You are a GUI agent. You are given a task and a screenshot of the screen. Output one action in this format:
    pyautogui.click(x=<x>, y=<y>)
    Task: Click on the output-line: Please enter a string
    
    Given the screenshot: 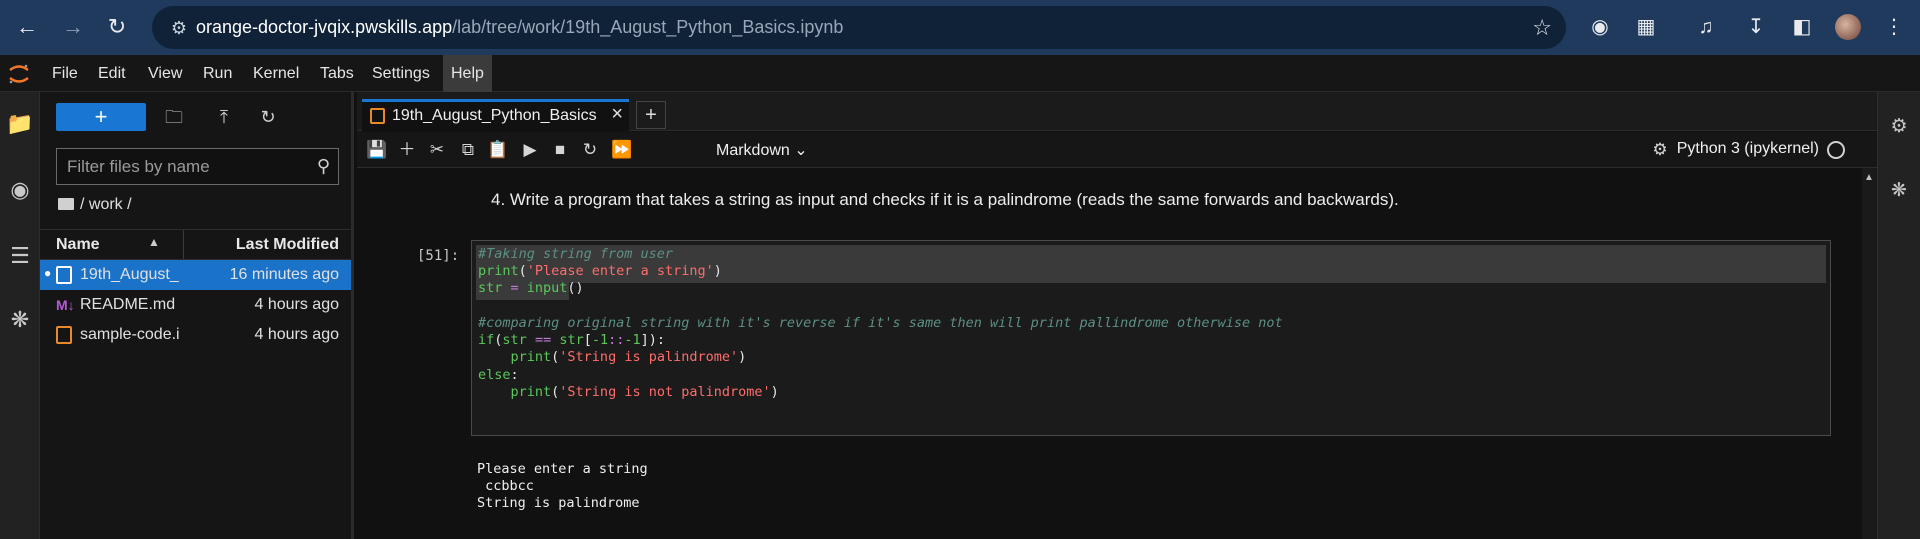 What is the action you would take?
    pyautogui.click(x=562, y=469)
    